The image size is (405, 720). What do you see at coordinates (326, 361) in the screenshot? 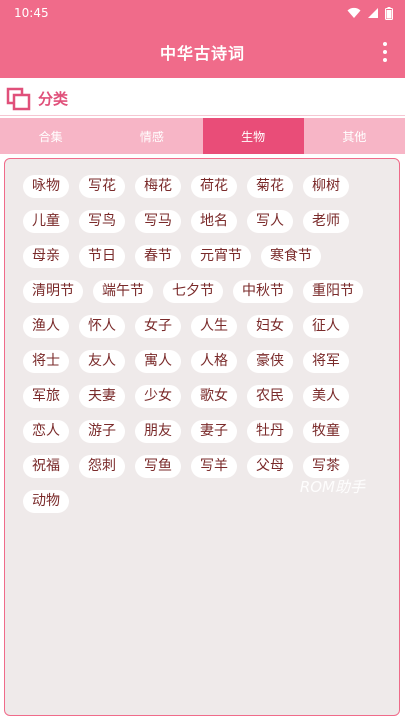
I see `tag-chip: 将军` at bounding box center [326, 361].